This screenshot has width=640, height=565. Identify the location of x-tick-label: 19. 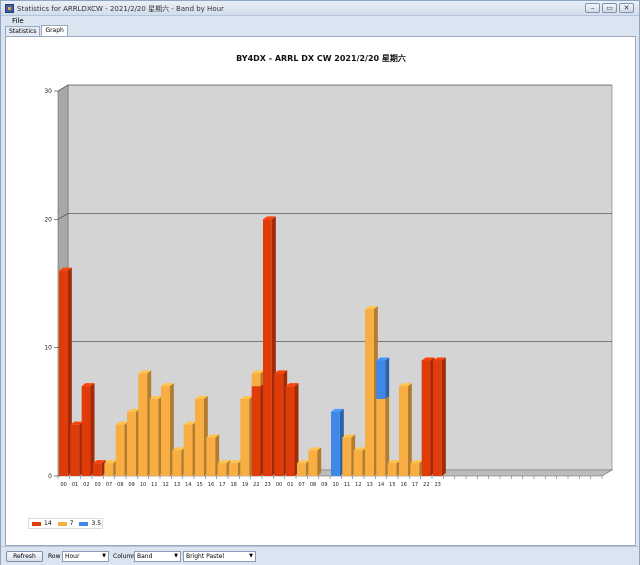
(245, 485).